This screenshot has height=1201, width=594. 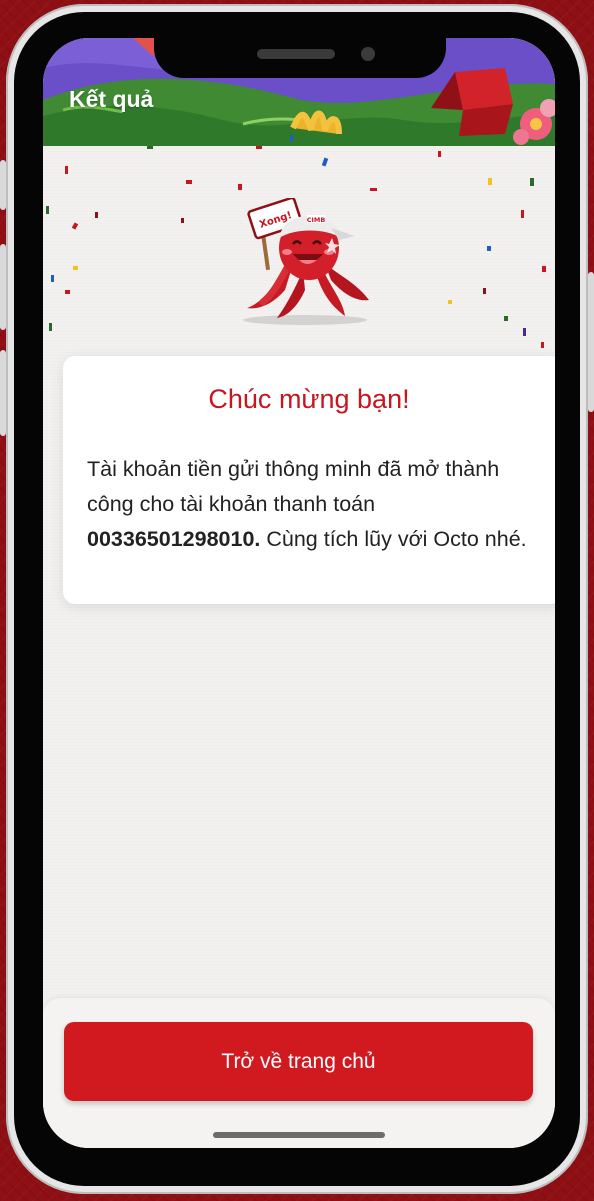 I want to click on phone-speaker, so click(x=296, y=54).